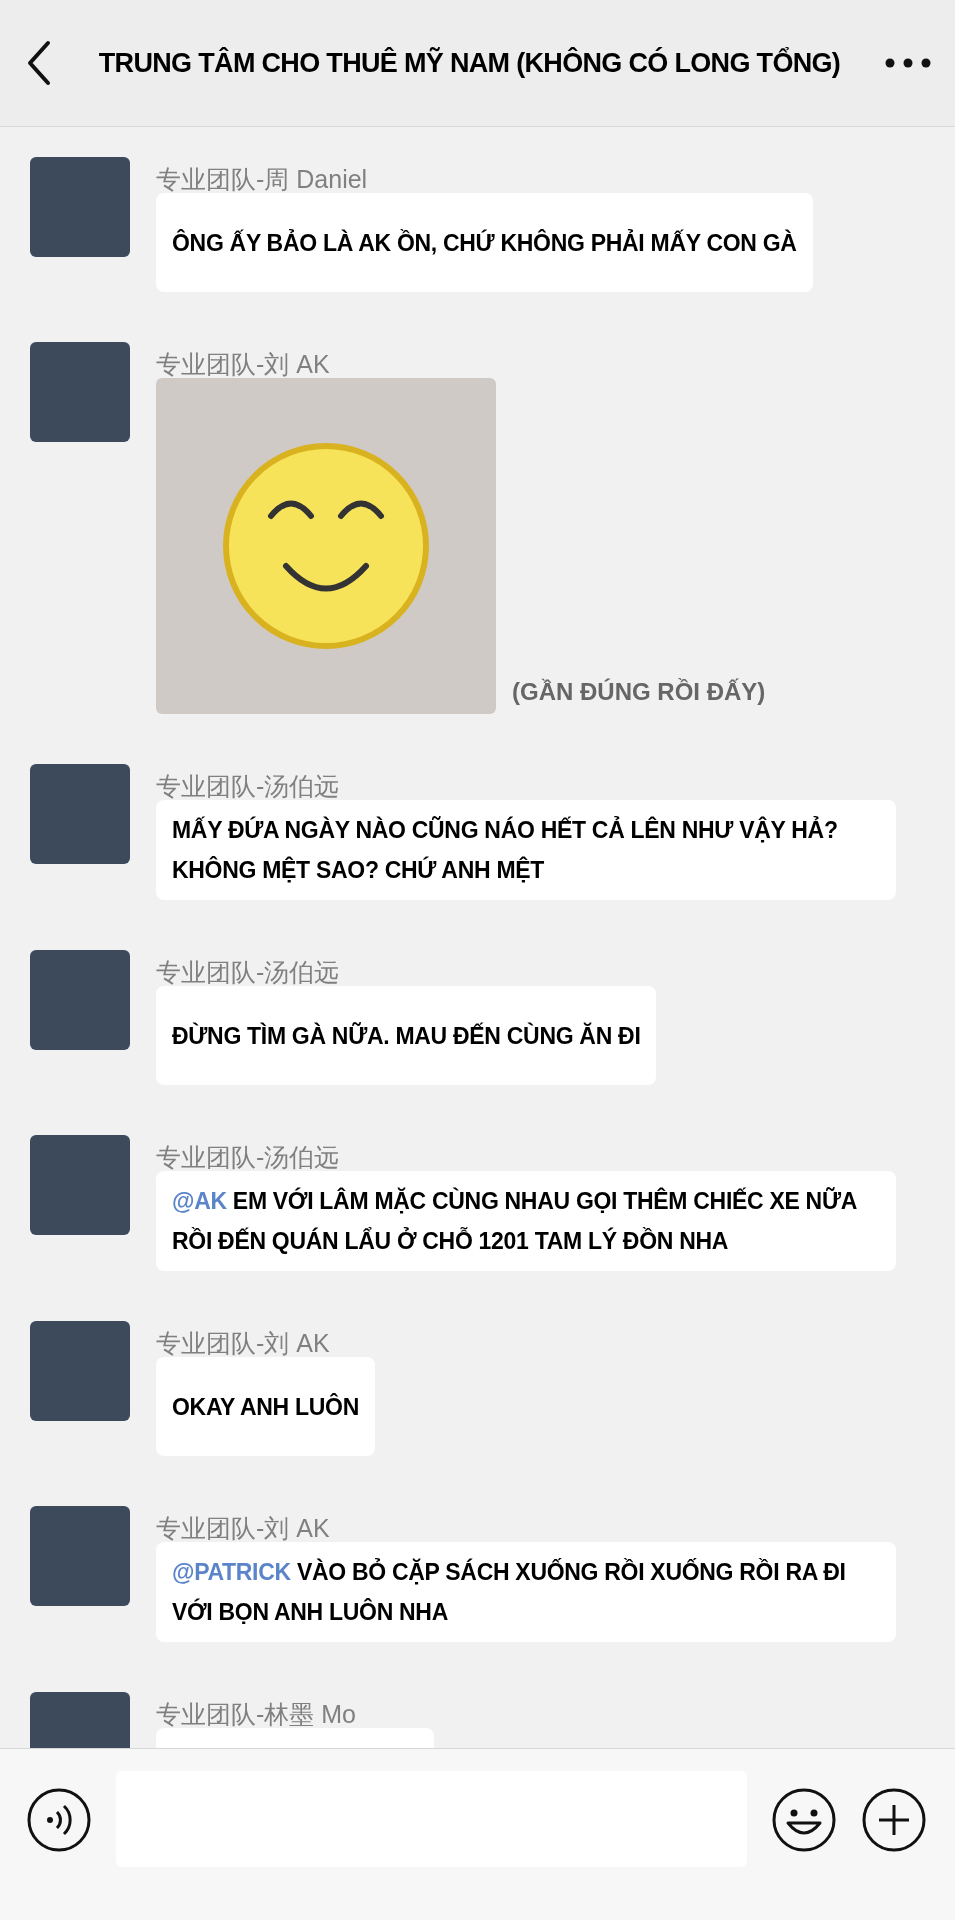 This screenshot has height=1920, width=955. Describe the element at coordinates (231, 1572) in the screenshot. I see `mention-link: @PATRICK` at that location.